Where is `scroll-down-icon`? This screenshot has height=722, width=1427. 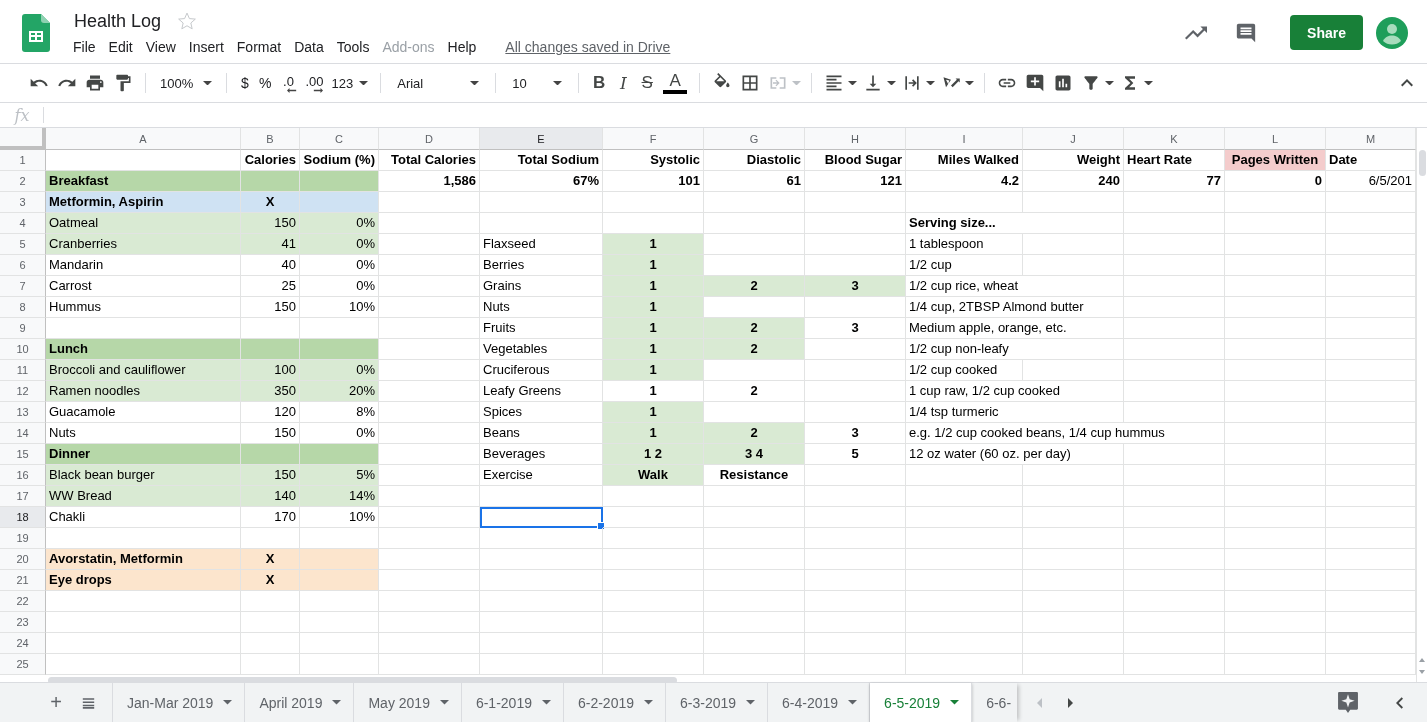 scroll-down-icon is located at coordinates (1422, 672).